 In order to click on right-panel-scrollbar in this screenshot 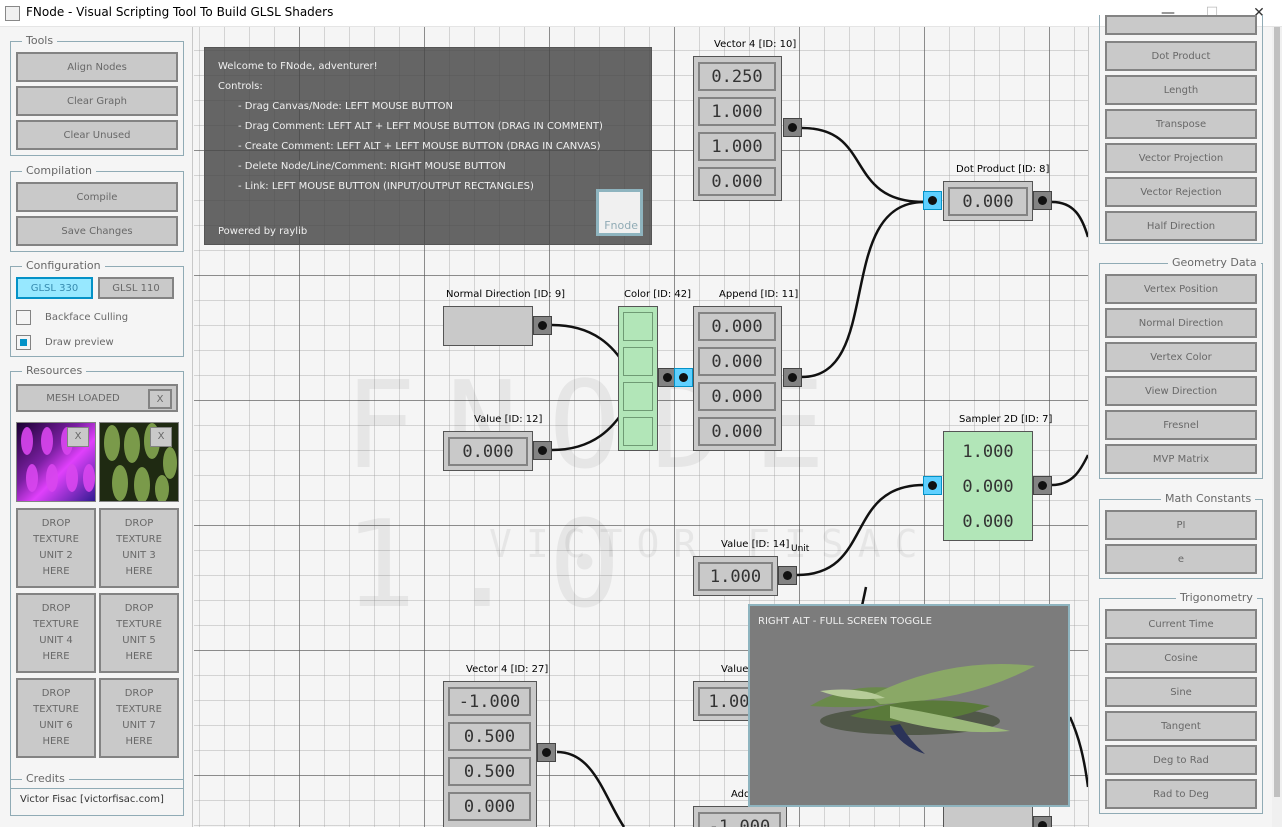, I will do `click(1277, 427)`.